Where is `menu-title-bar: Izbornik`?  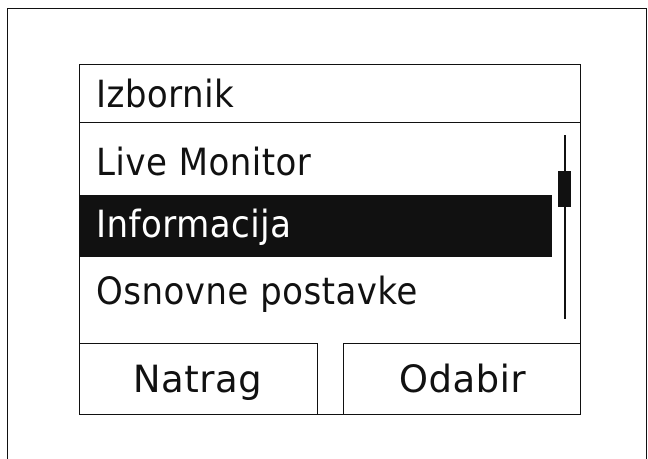 menu-title-bar: Izbornik is located at coordinates (330, 94).